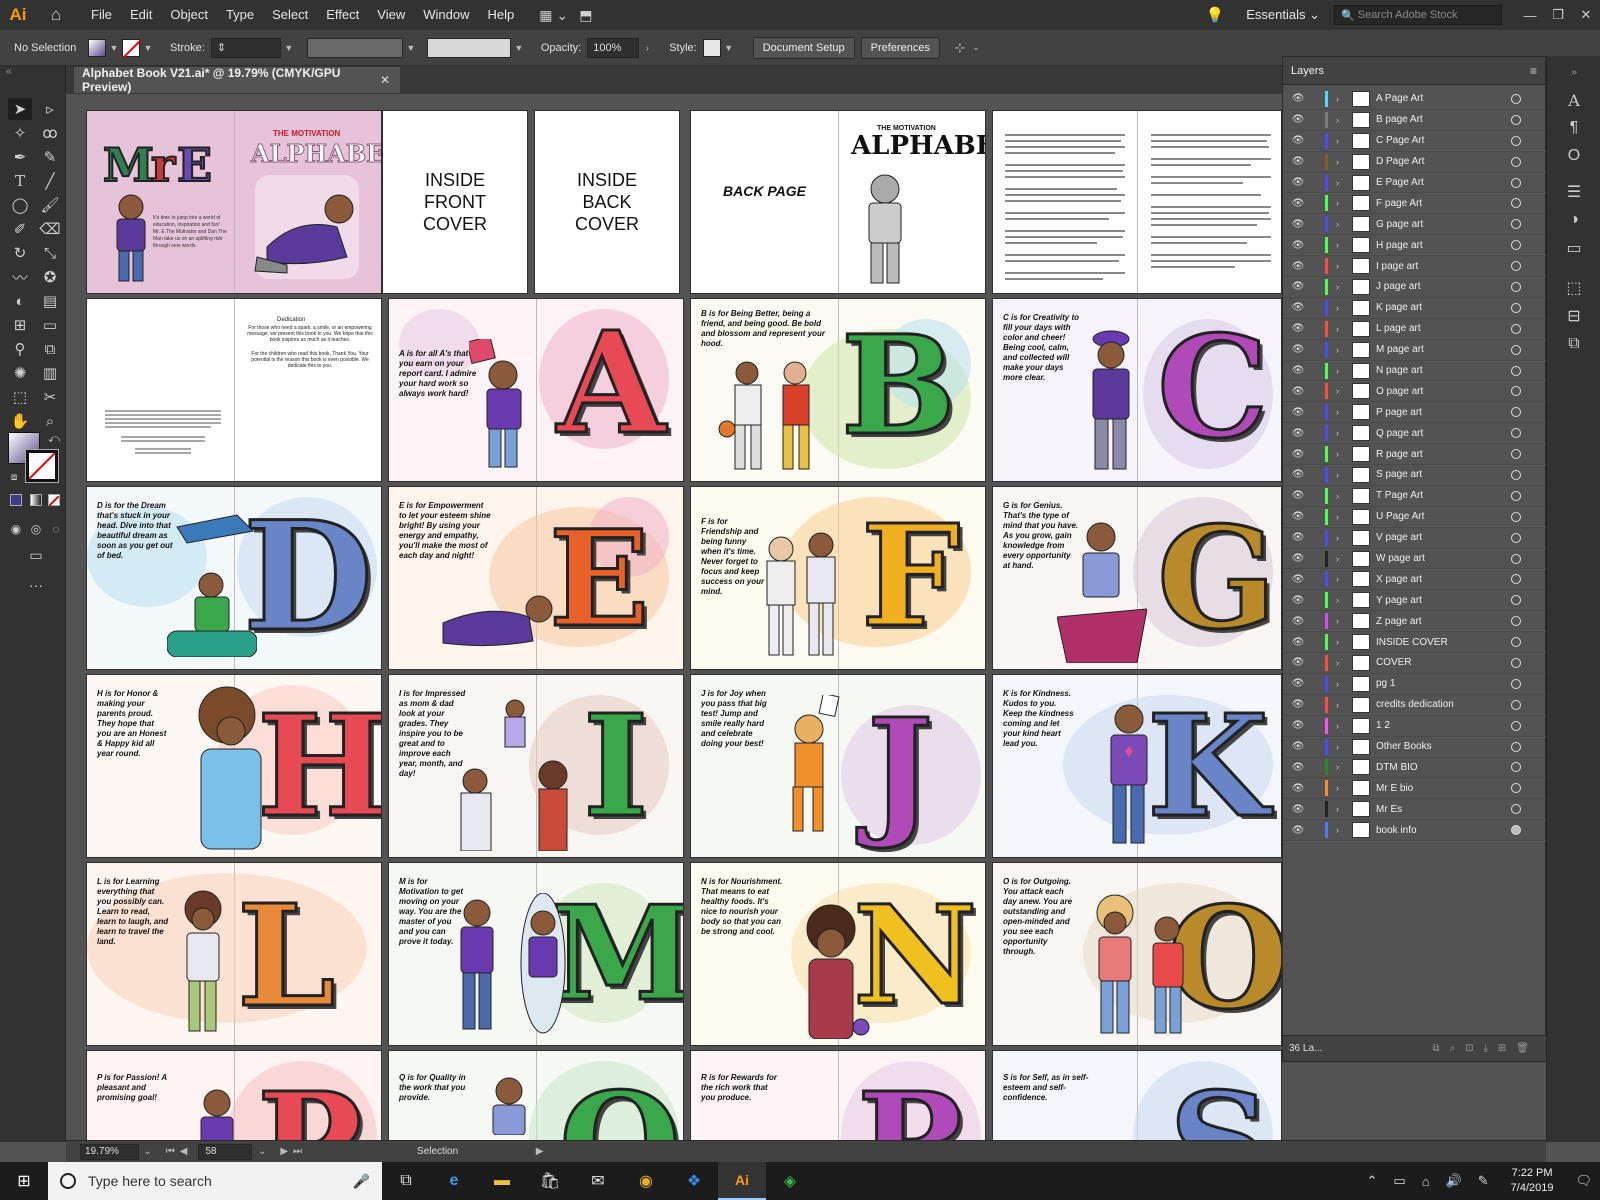 This screenshot has height=1200, width=1600. I want to click on layer-name: N page art, so click(1443, 370).